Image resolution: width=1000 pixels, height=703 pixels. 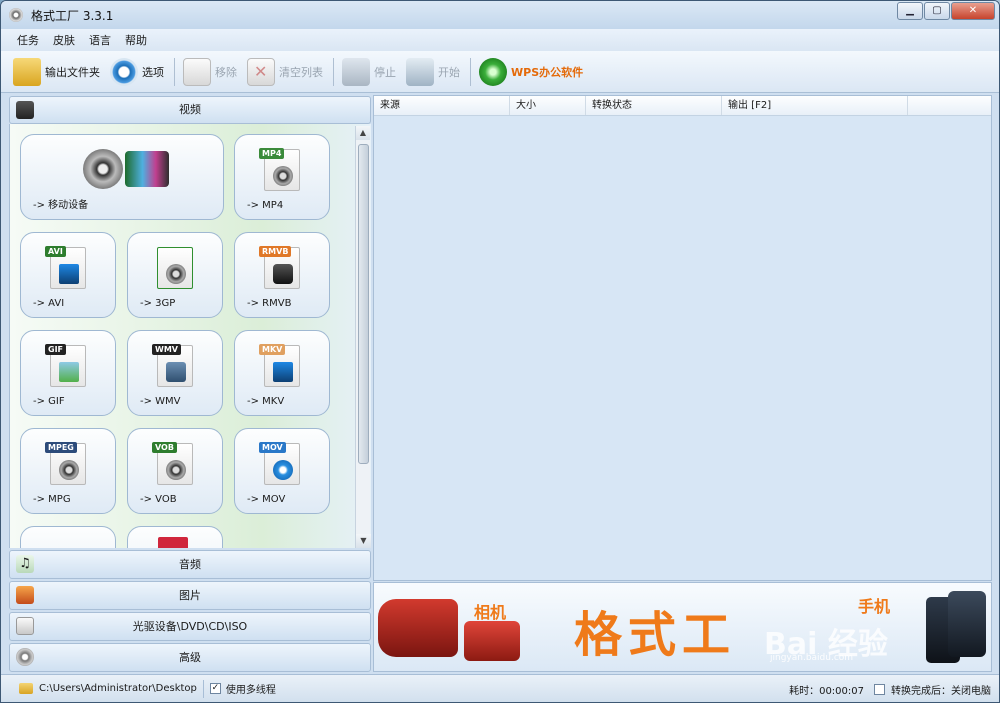 What do you see at coordinates (910, 11) in the screenshot?
I see `minimize-button: ▁` at bounding box center [910, 11].